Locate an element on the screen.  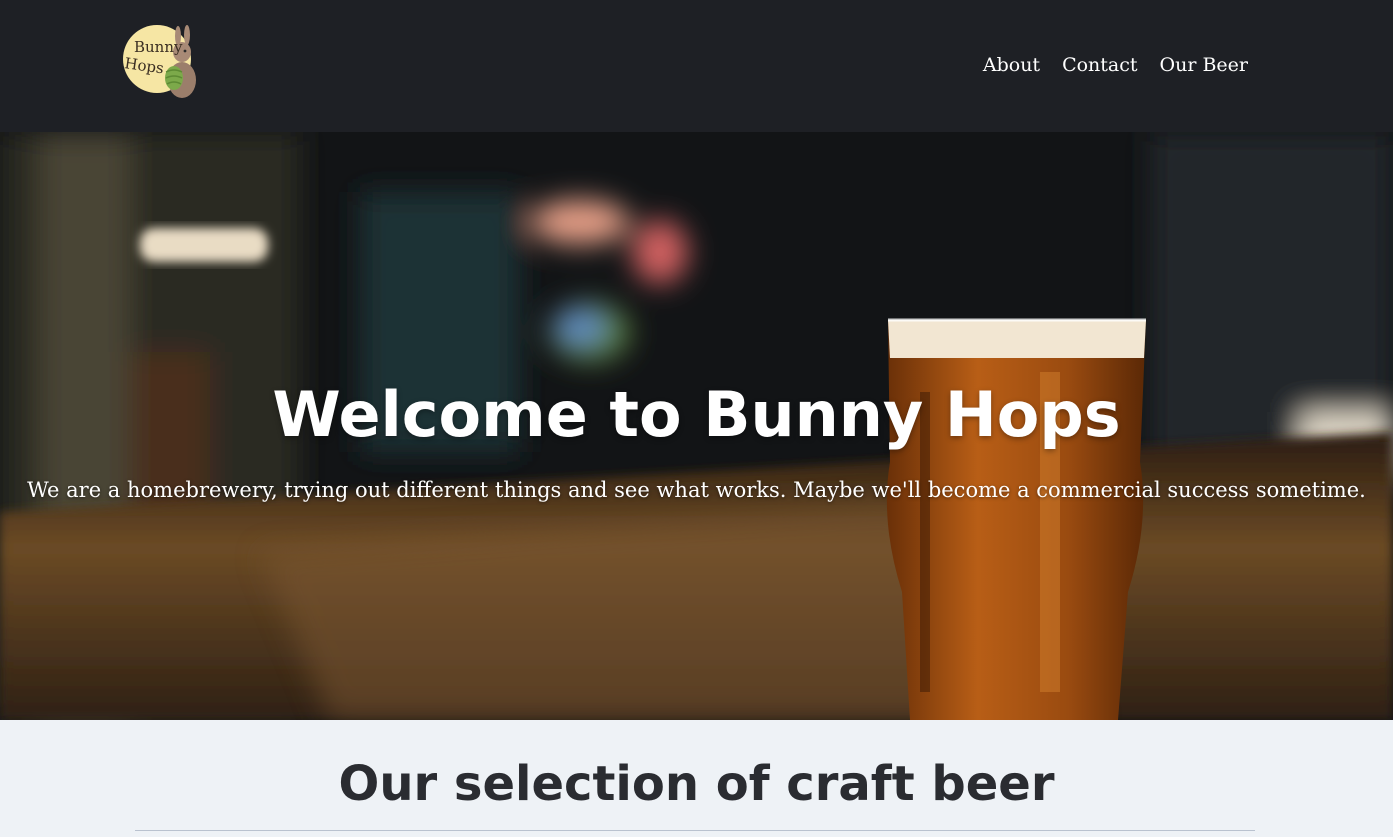
logo-image: Bunny Hops is located at coordinates (159, 61).